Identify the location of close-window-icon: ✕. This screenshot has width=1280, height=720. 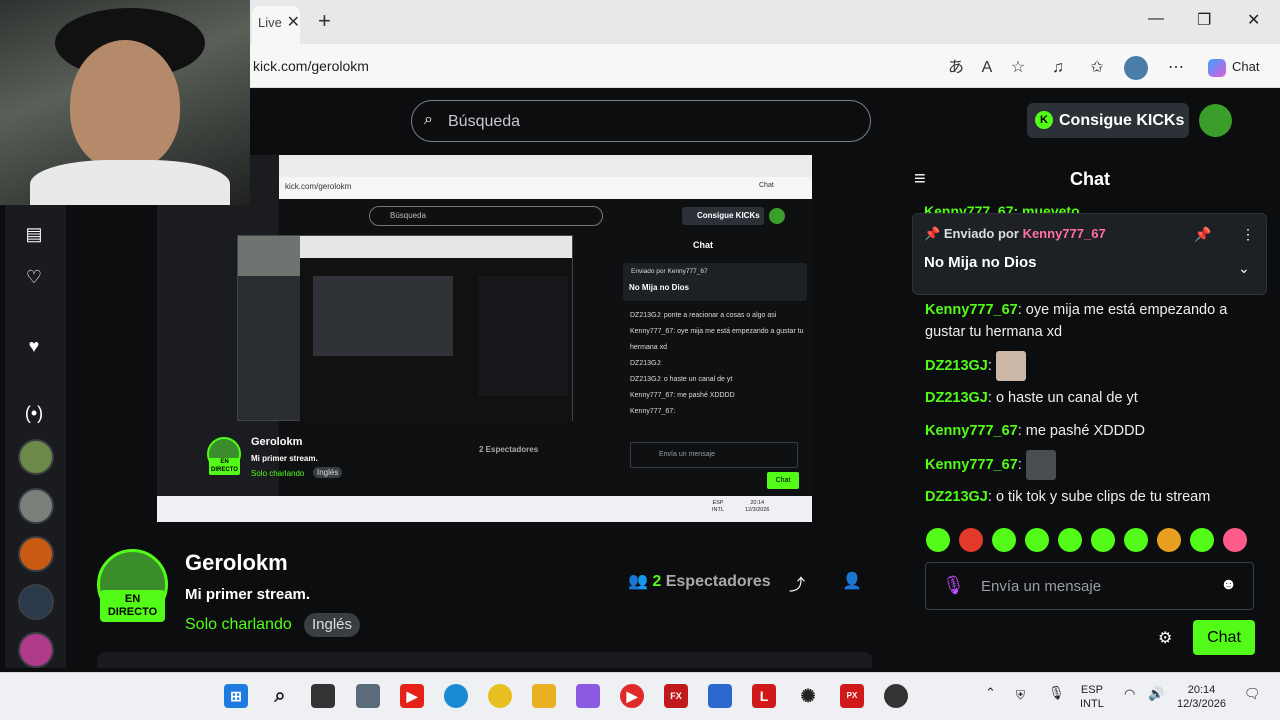
(1253, 20).